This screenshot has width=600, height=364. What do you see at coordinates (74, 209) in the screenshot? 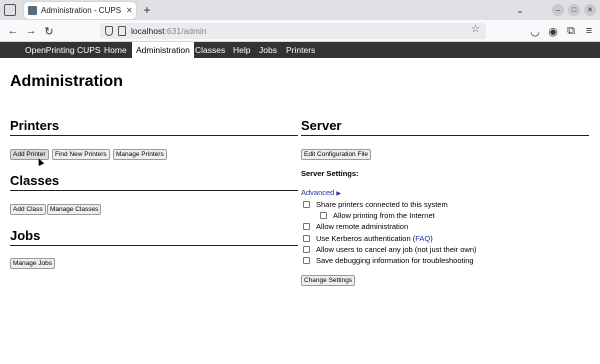
I see `manage-classes-button: Manage Classes` at bounding box center [74, 209].